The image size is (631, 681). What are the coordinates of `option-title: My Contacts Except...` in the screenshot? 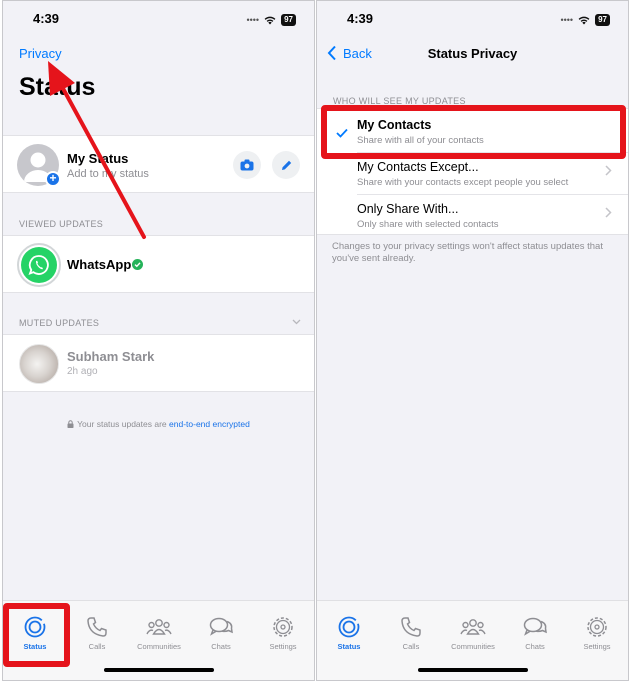 It's located at (418, 167).